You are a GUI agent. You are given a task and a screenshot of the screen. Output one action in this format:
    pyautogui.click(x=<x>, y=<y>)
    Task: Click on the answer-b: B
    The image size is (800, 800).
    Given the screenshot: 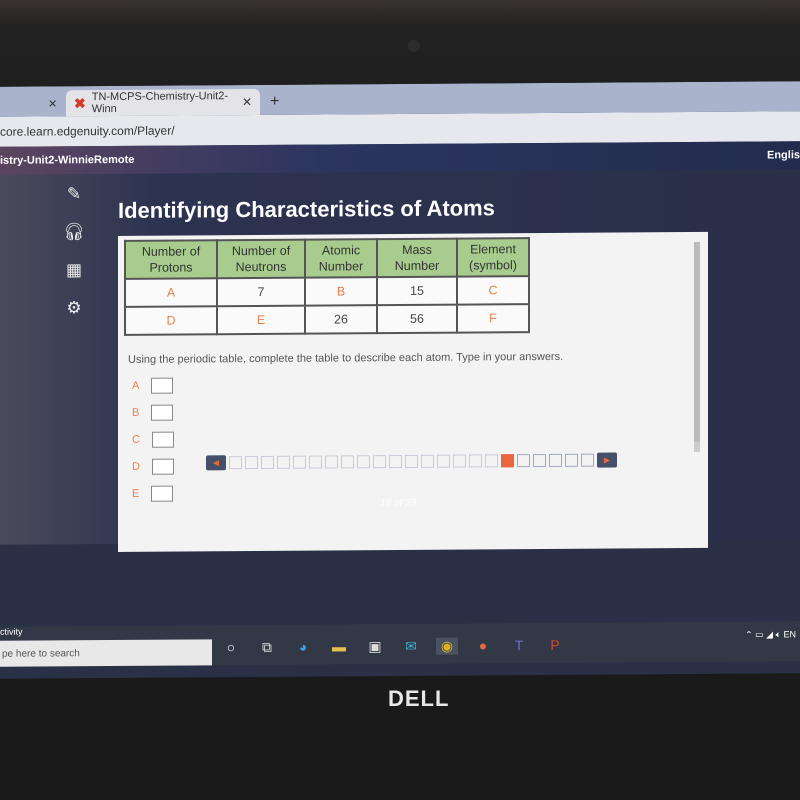 What is the action you would take?
    pyautogui.click(x=153, y=412)
    